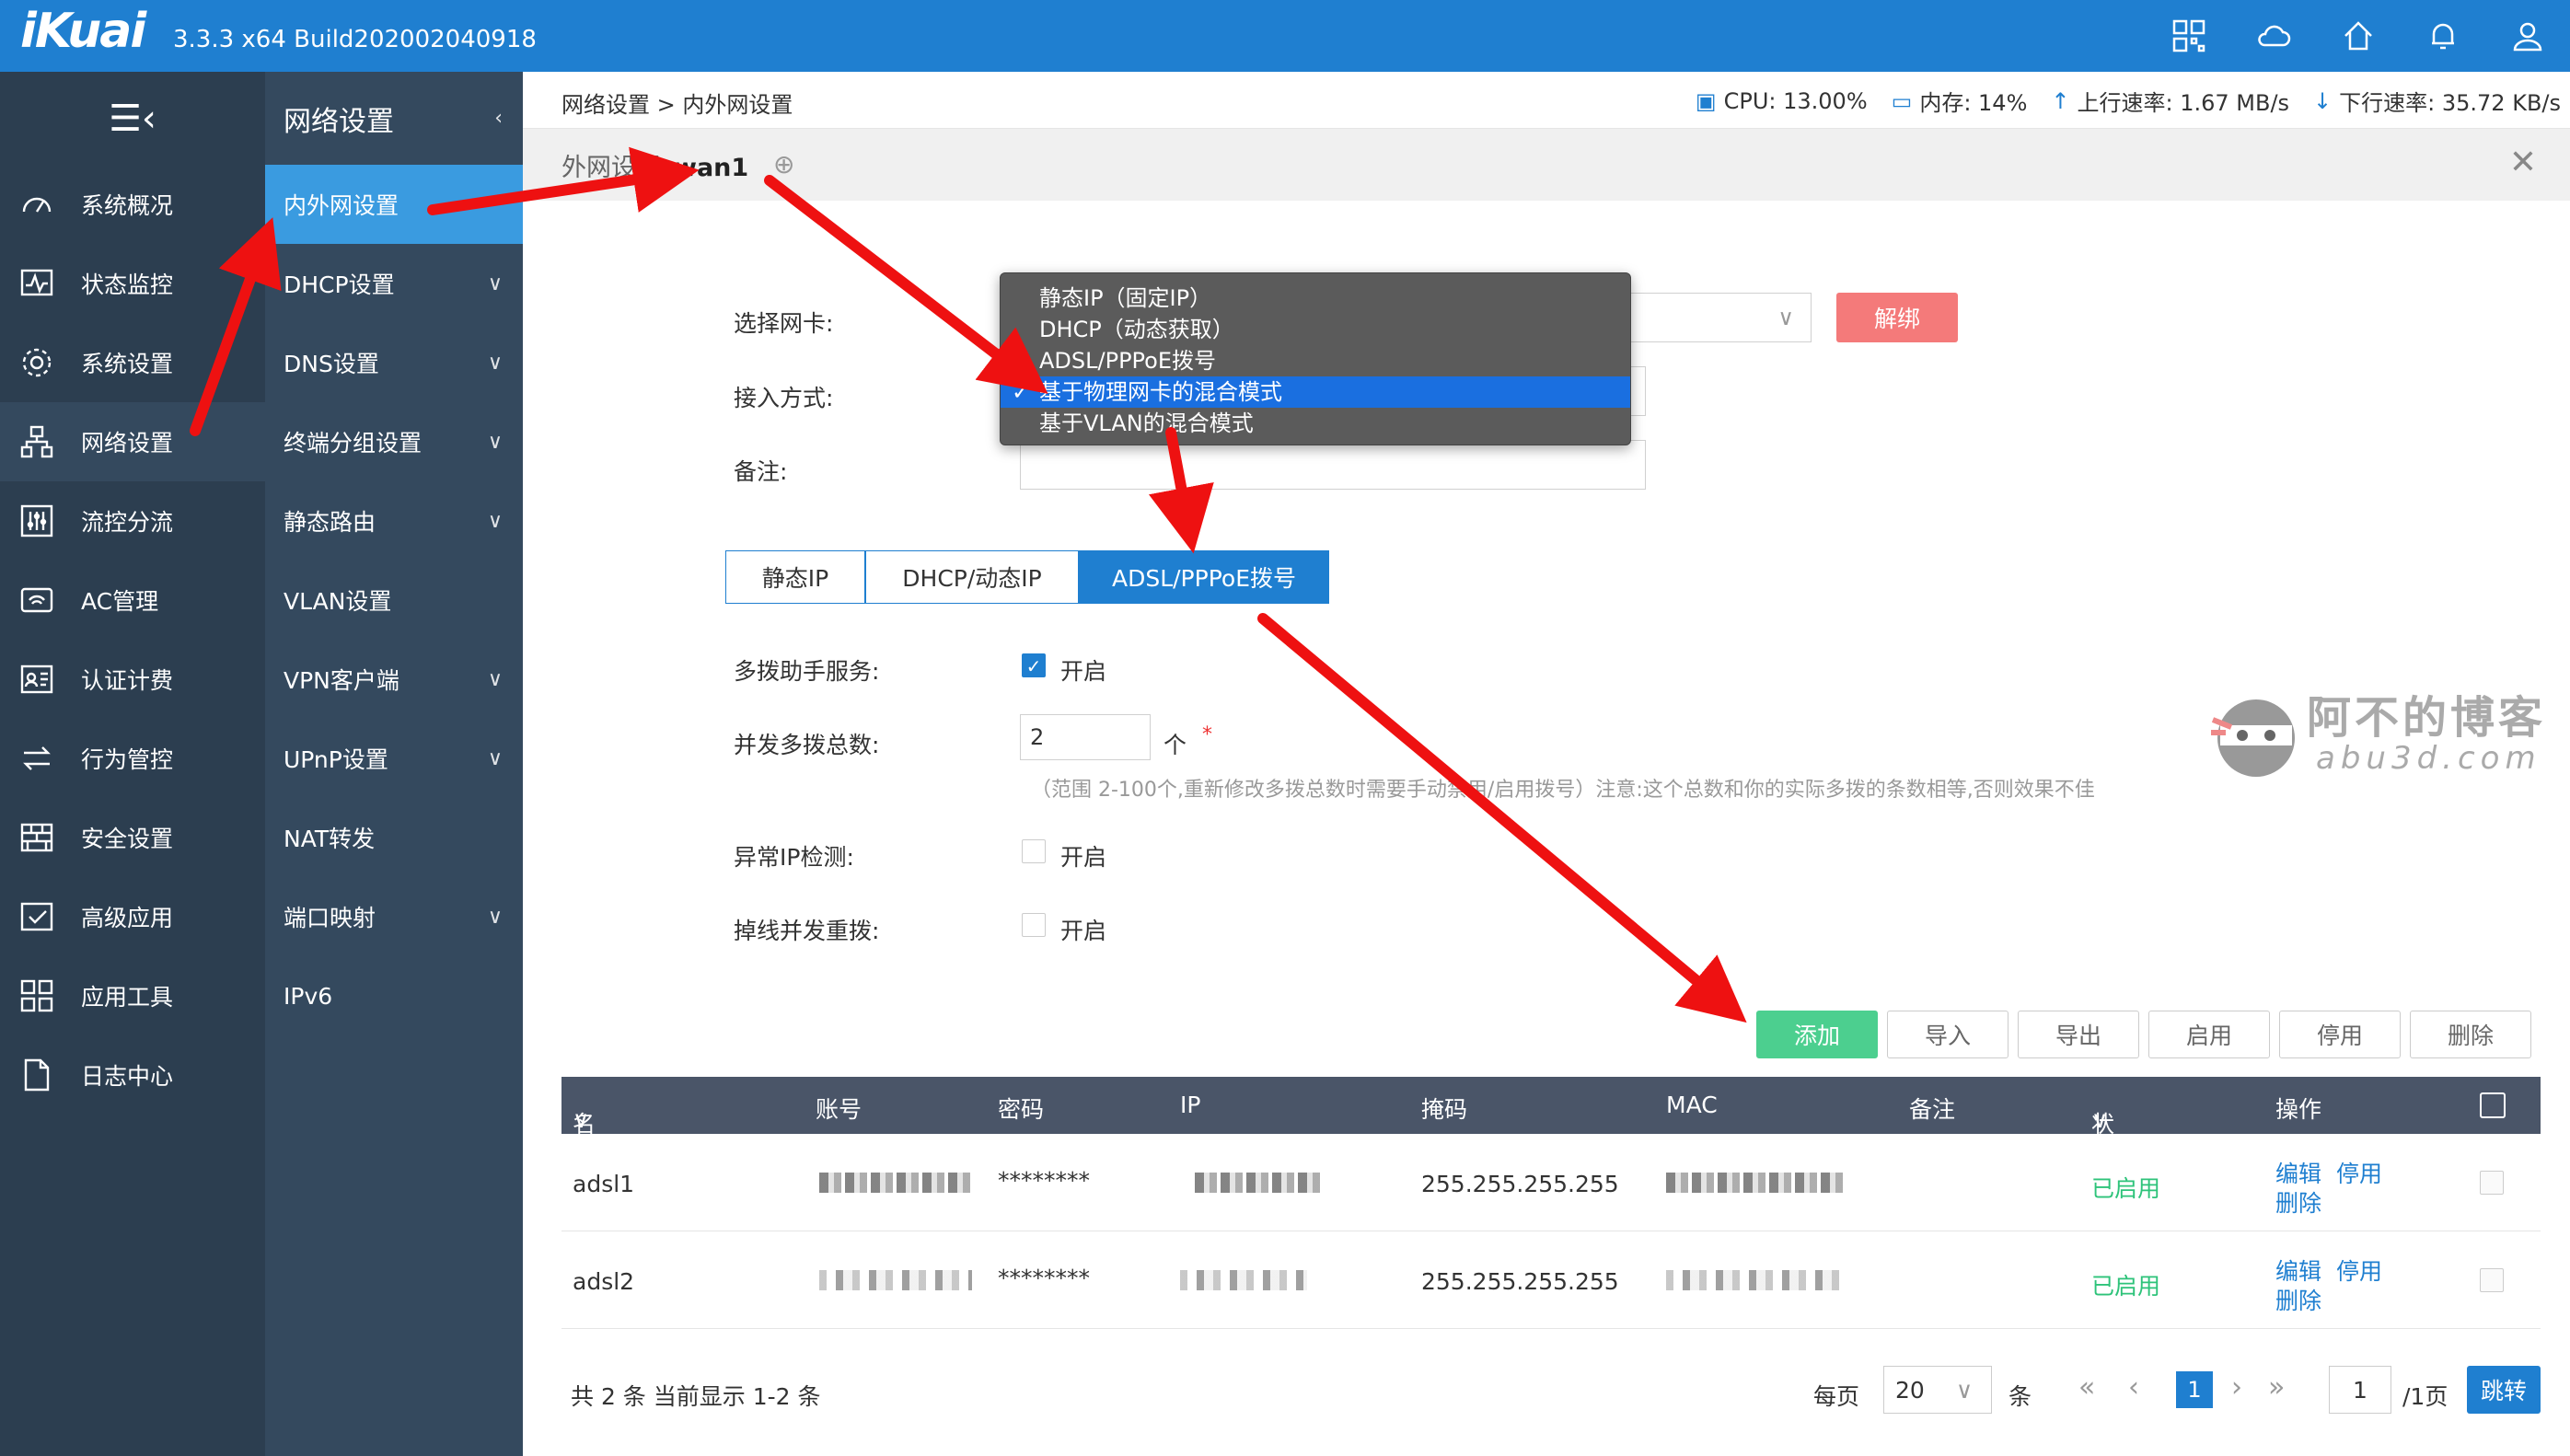  I want to click on user-icon, so click(2527, 36).